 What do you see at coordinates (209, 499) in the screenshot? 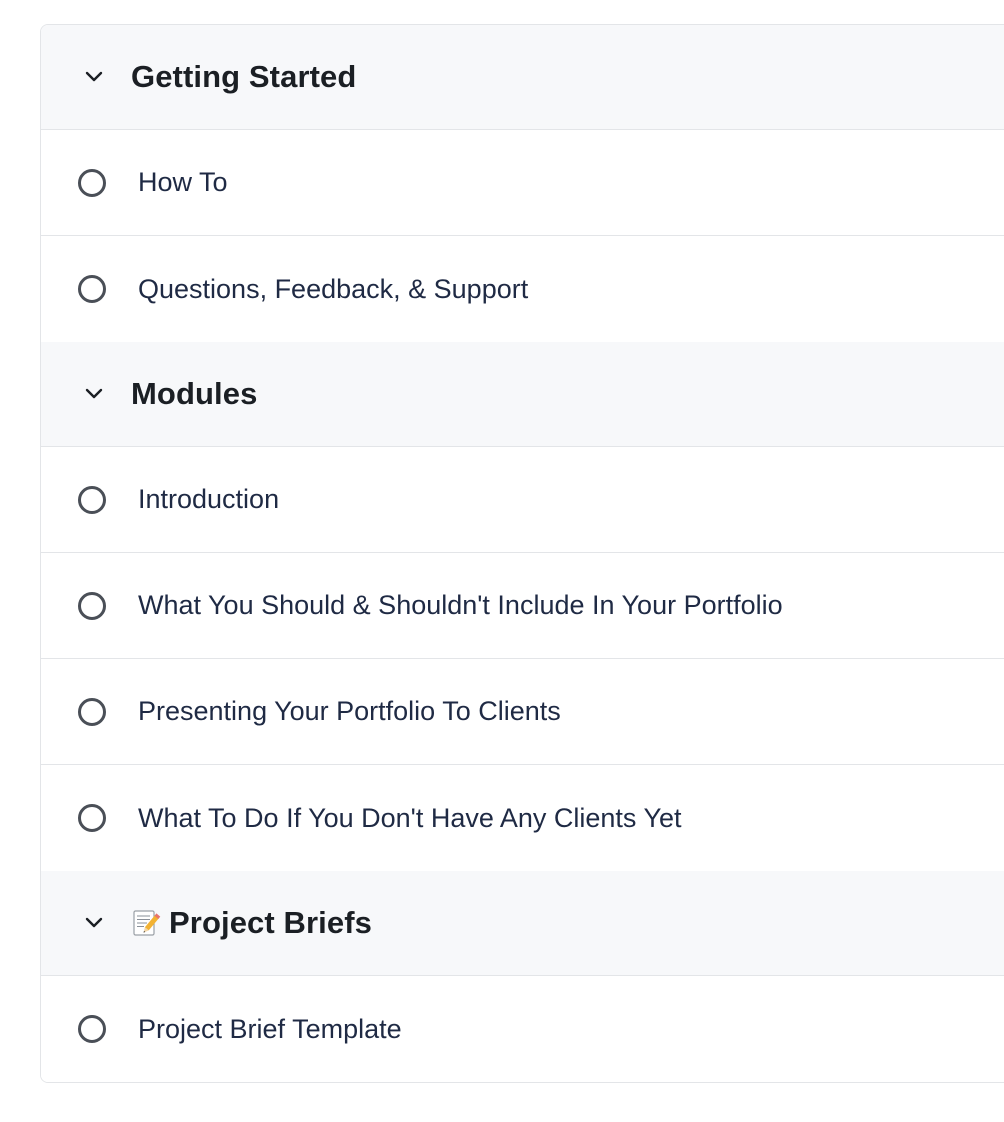
I see `lesson-label: Introduction` at bounding box center [209, 499].